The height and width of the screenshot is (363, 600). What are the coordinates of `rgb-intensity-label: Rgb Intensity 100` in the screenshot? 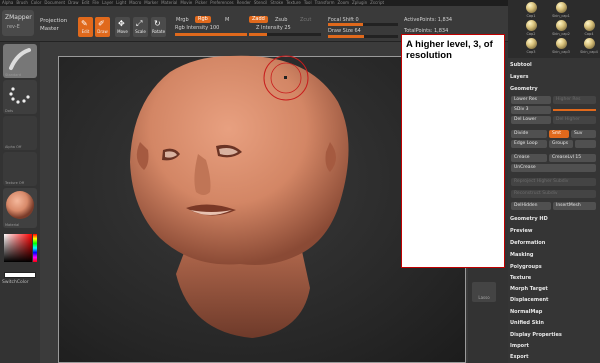 It's located at (197, 28).